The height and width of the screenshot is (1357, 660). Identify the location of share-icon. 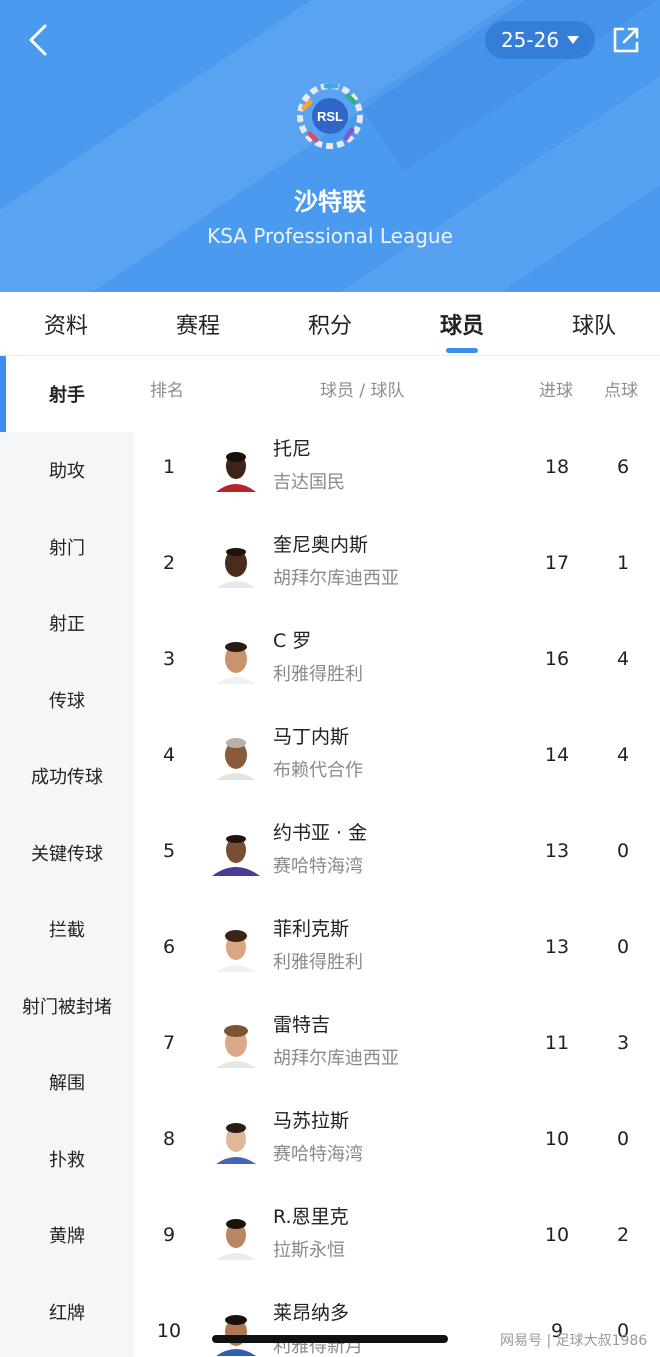
(626, 40).